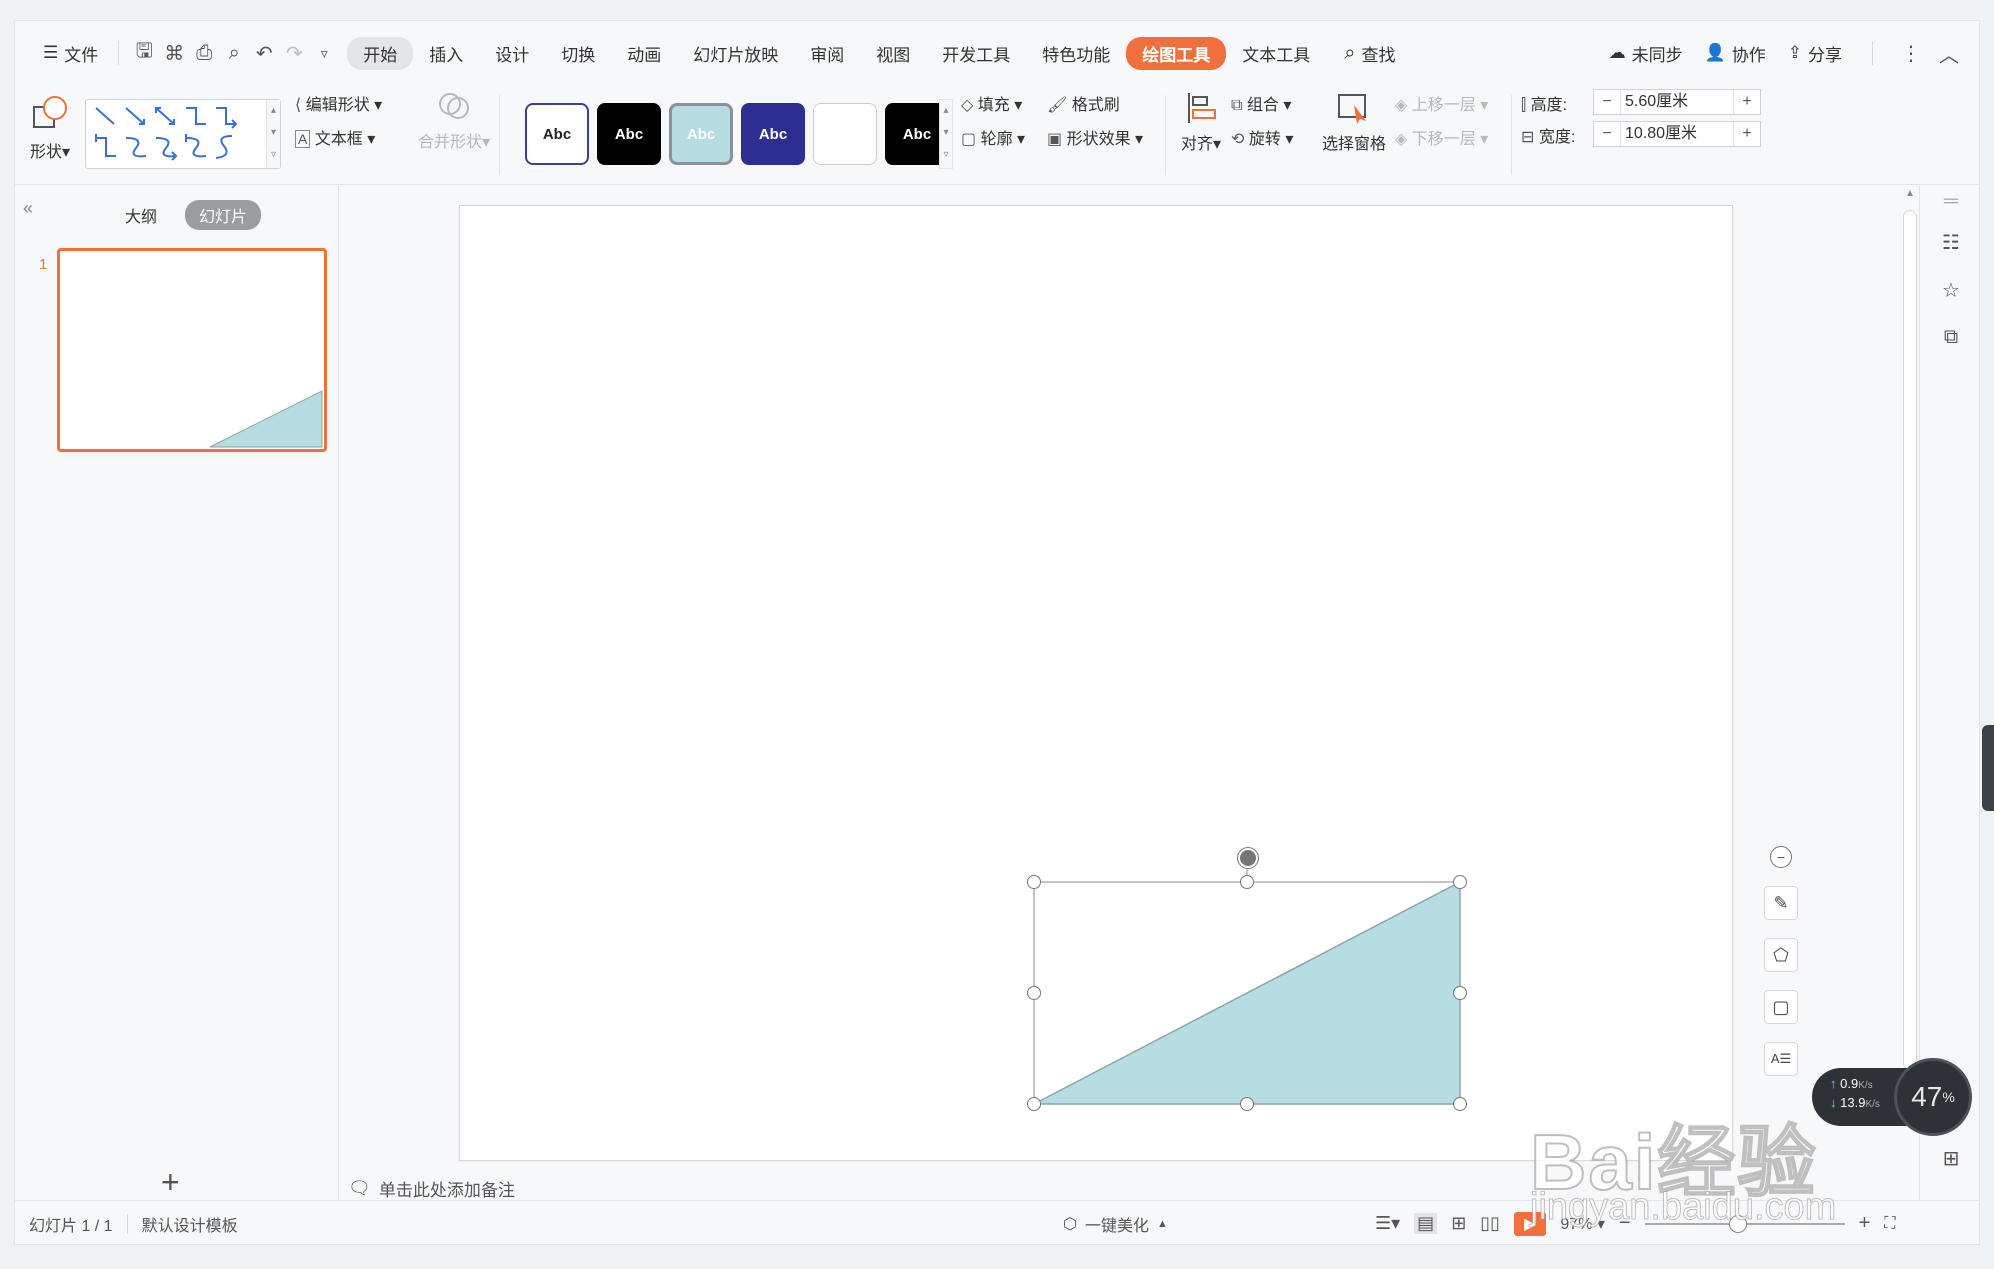 This screenshot has width=1994, height=1269. I want to click on tab-transitions: 切换, so click(578, 53).